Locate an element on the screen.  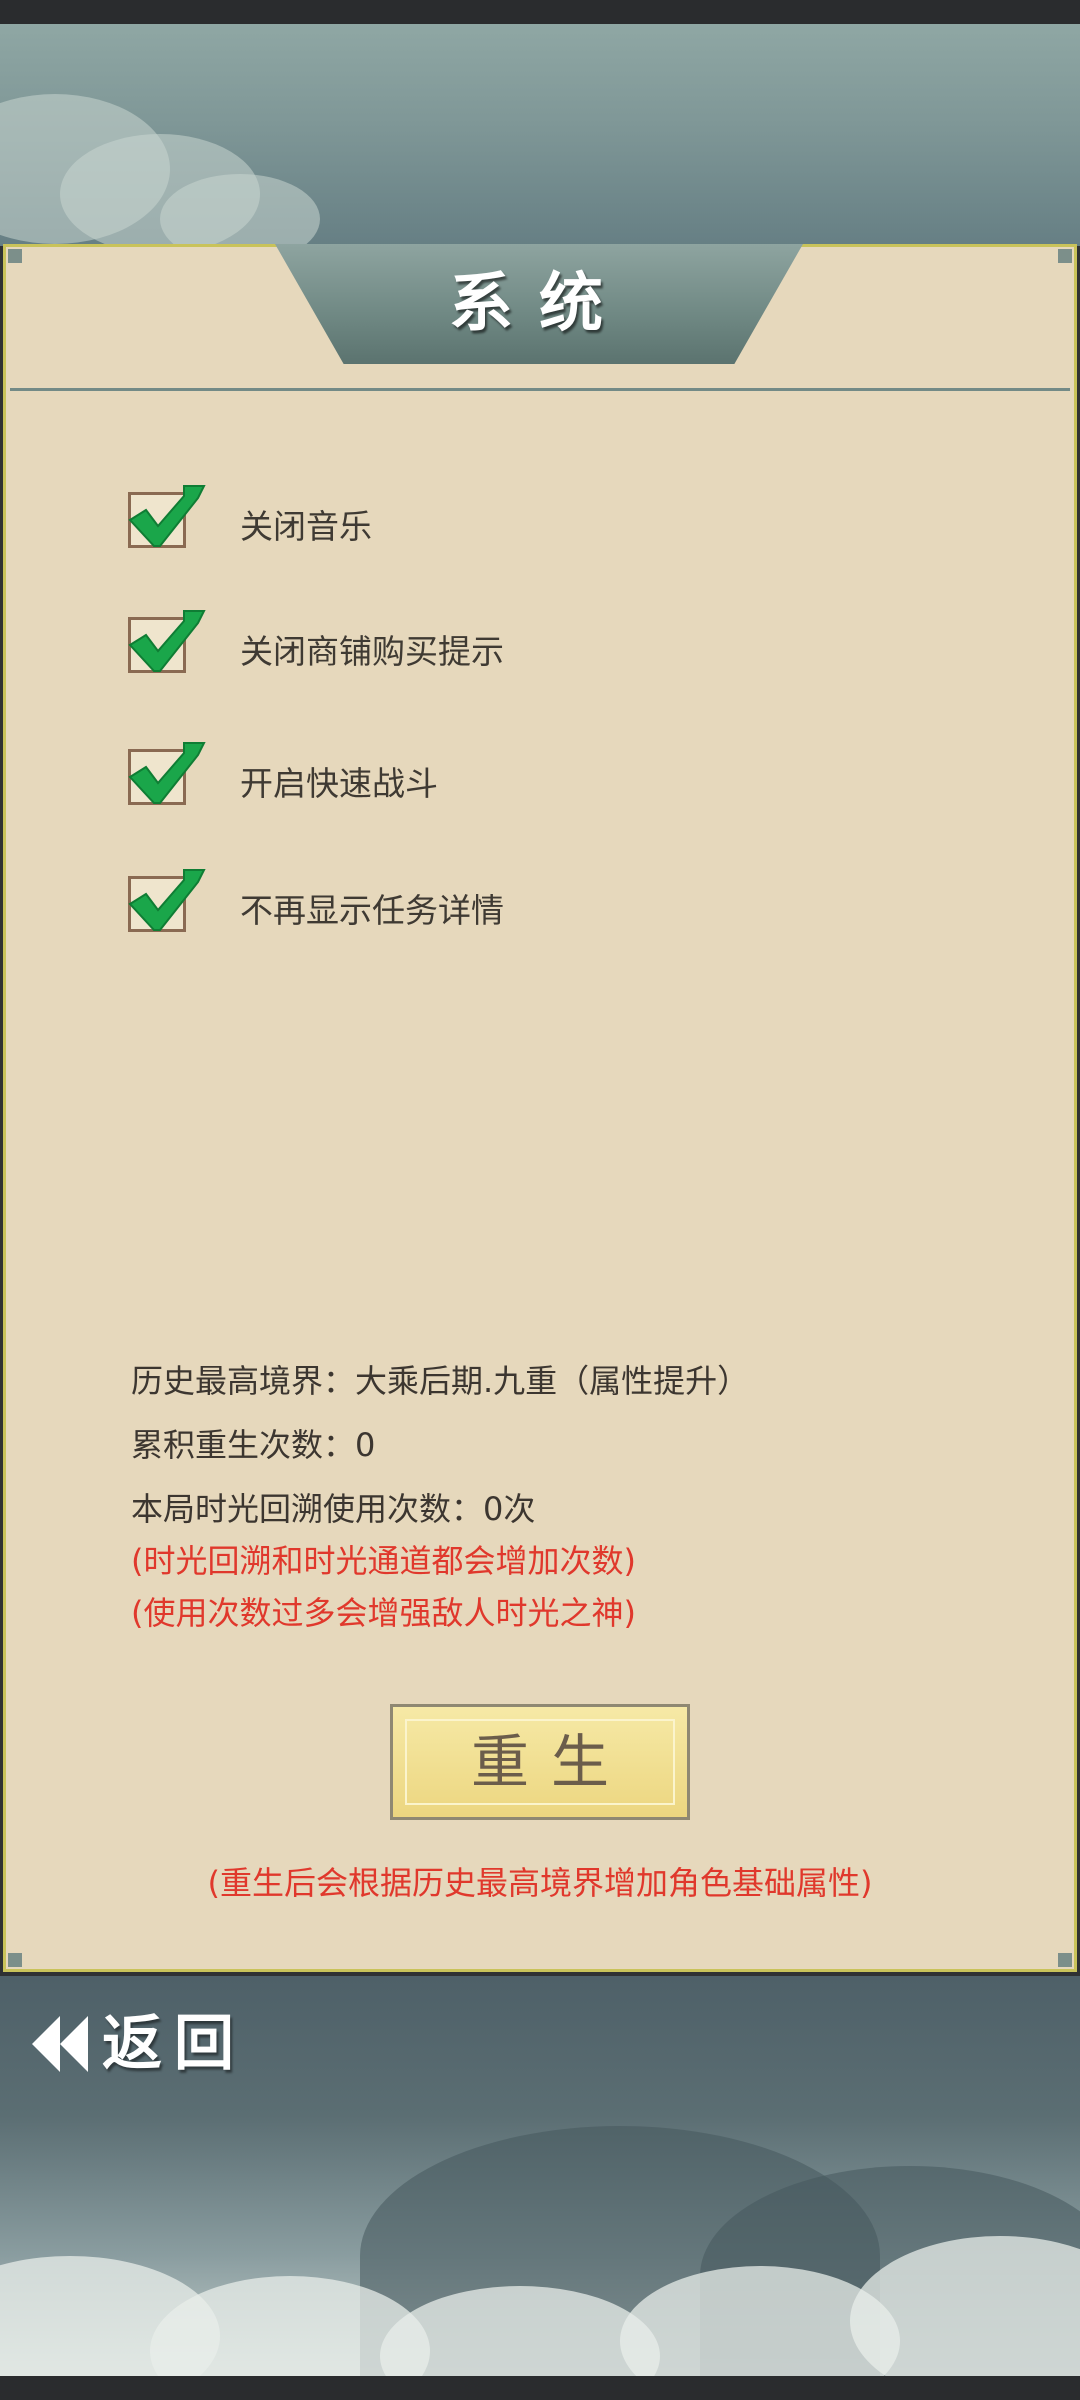
double-chevron-left-icon is located at coordinates (60, 2044).